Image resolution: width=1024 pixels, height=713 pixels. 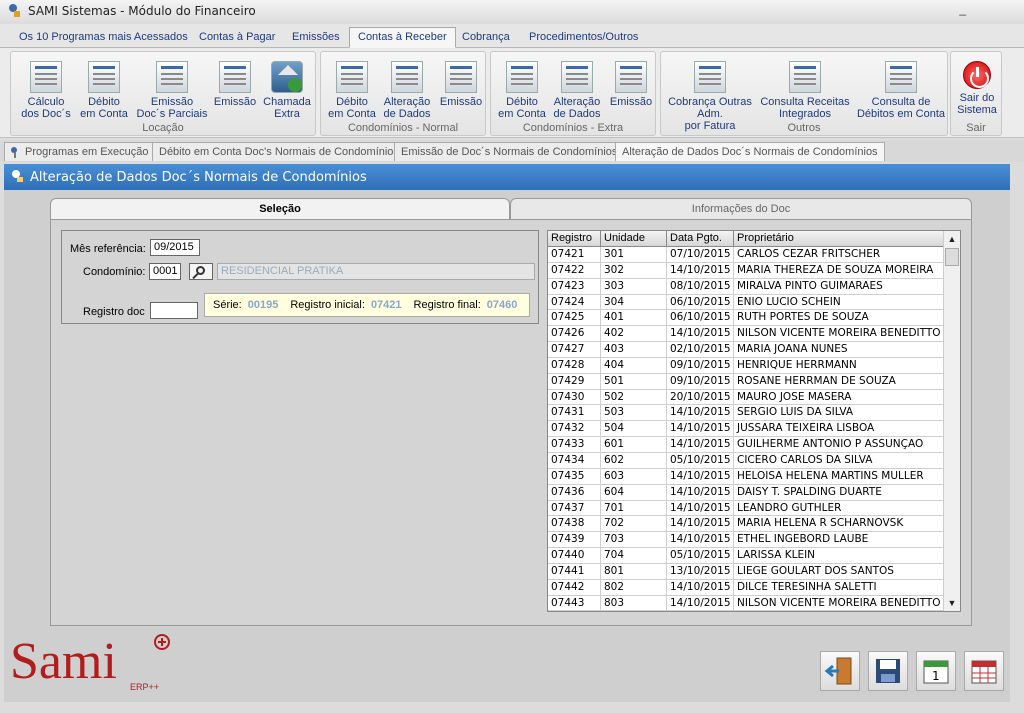 I want to click on col-proprietario: Proprietário, so click(x=839, y=239).